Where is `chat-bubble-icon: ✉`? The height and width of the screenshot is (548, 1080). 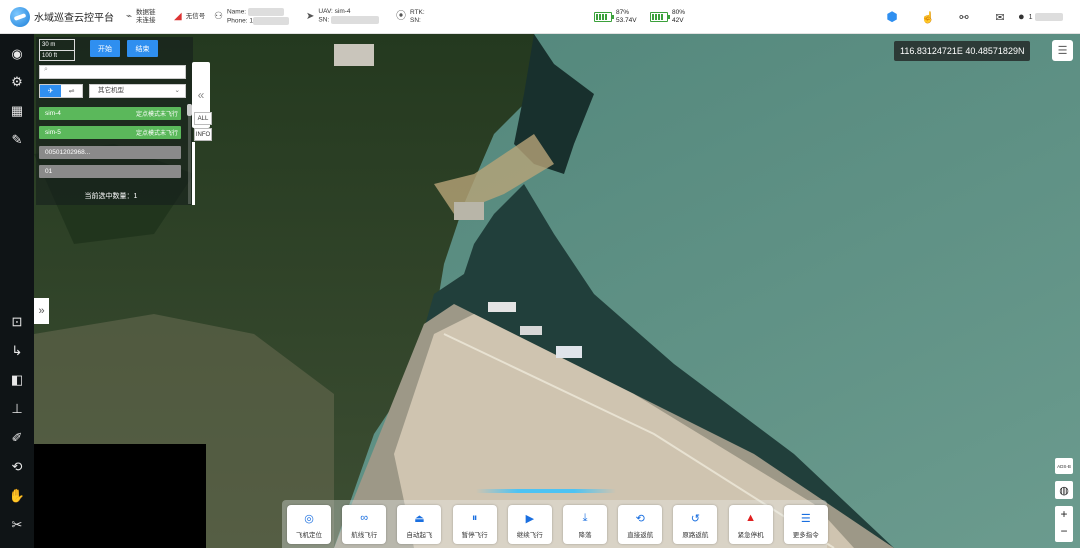 chat-bubble-icon: ✉ is located at coordinates (1000, 17).